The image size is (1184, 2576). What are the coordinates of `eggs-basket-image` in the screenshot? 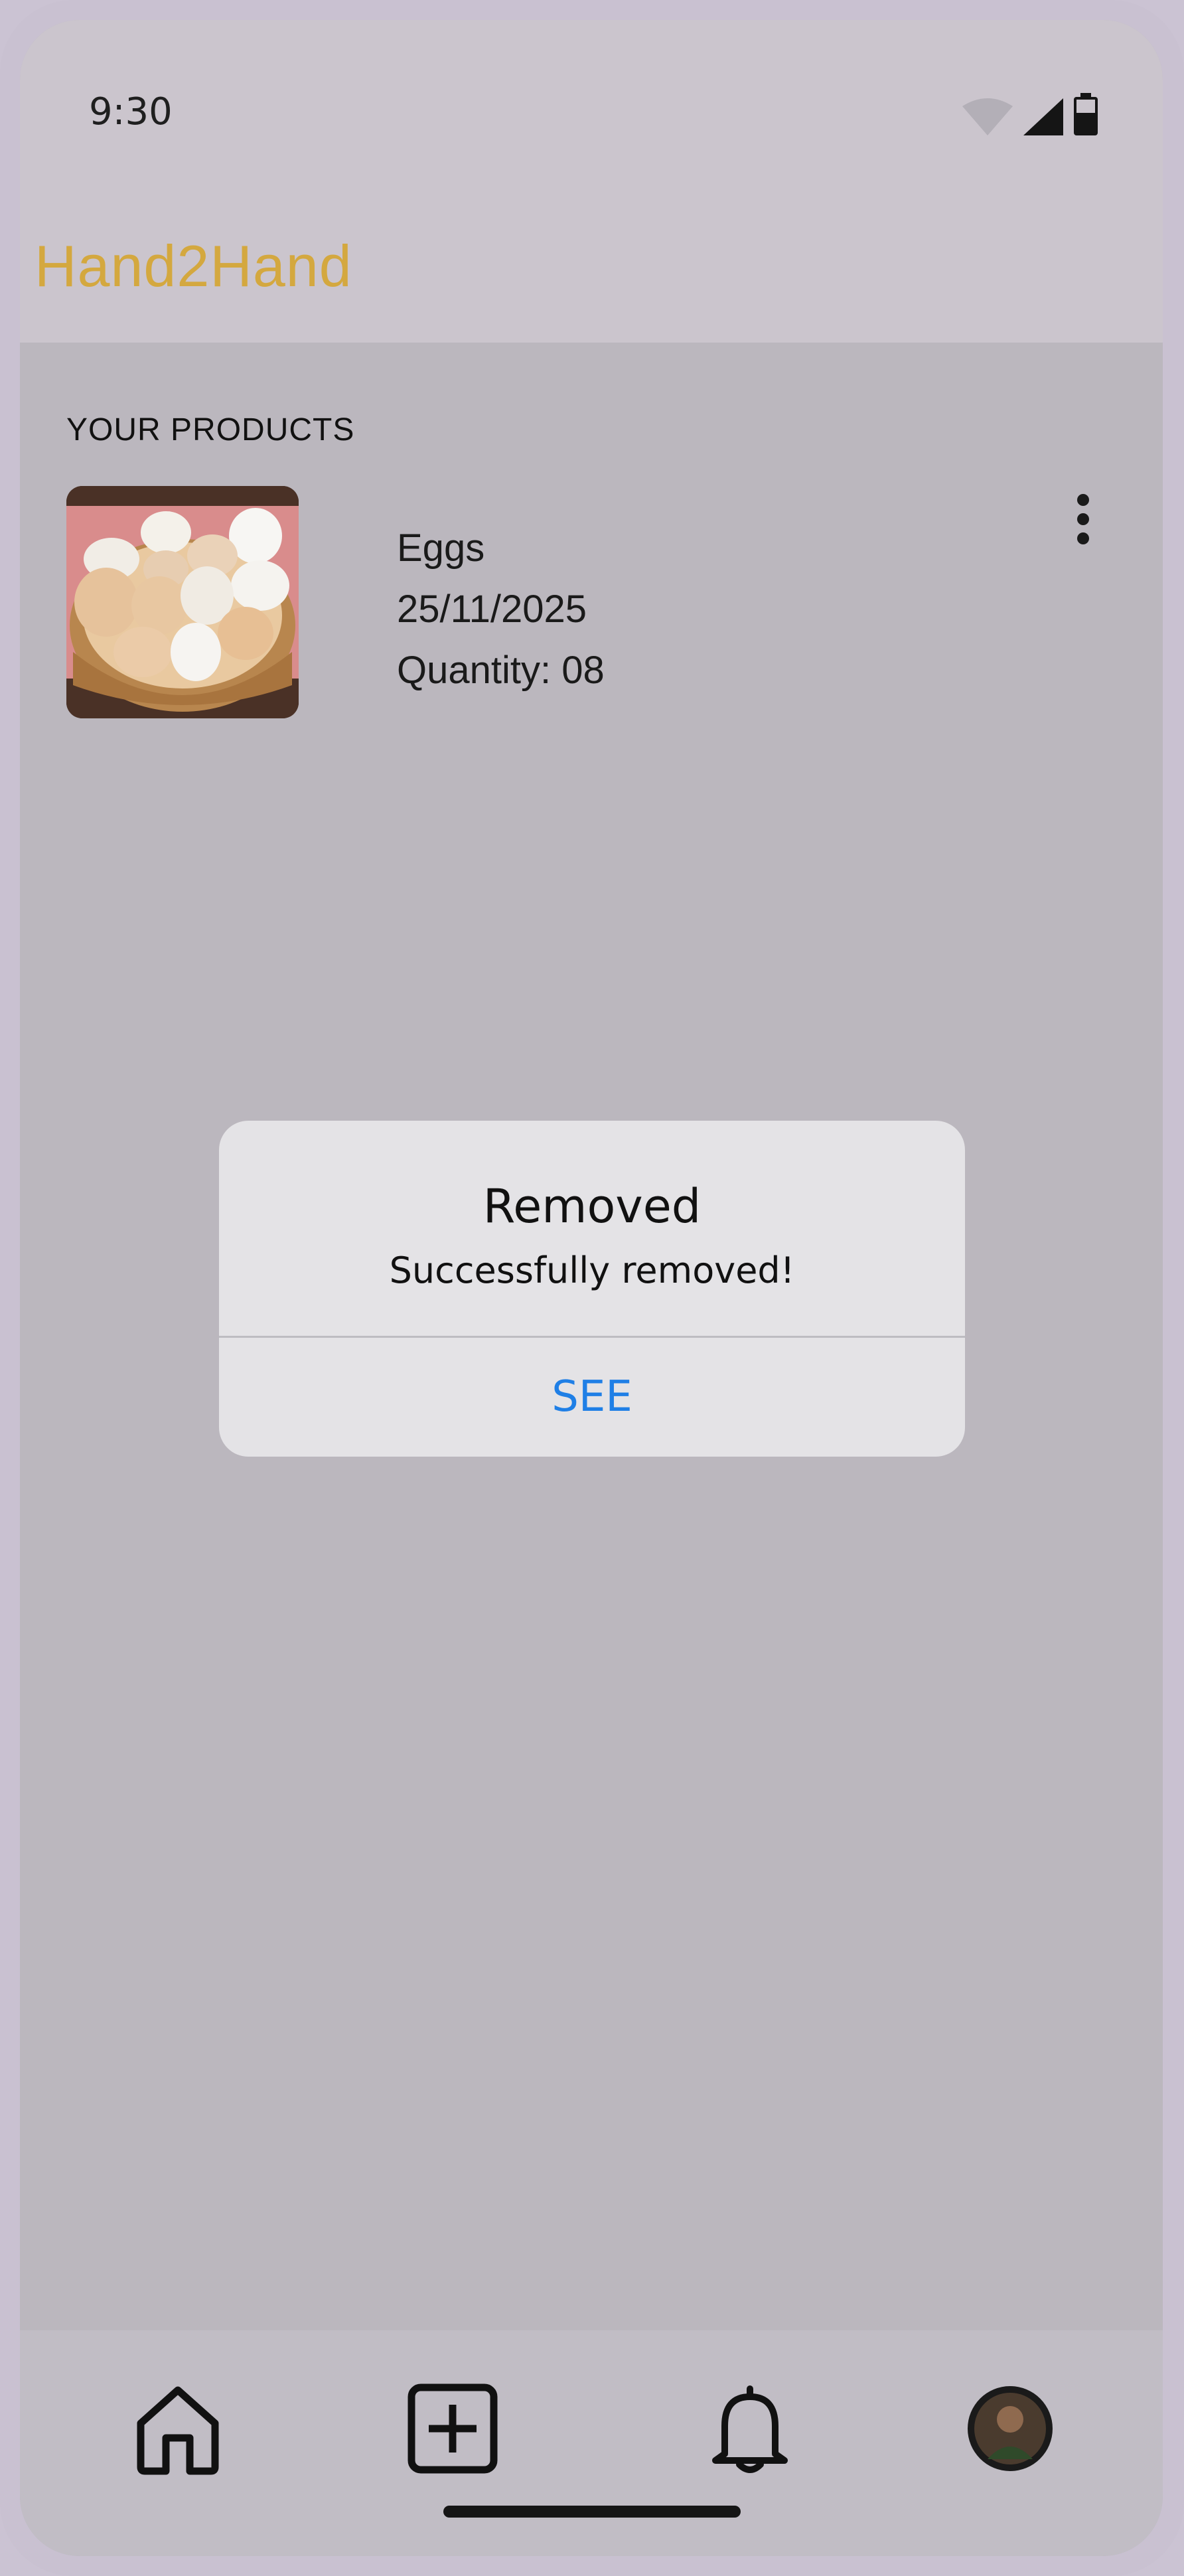 It's located at (183, 602).